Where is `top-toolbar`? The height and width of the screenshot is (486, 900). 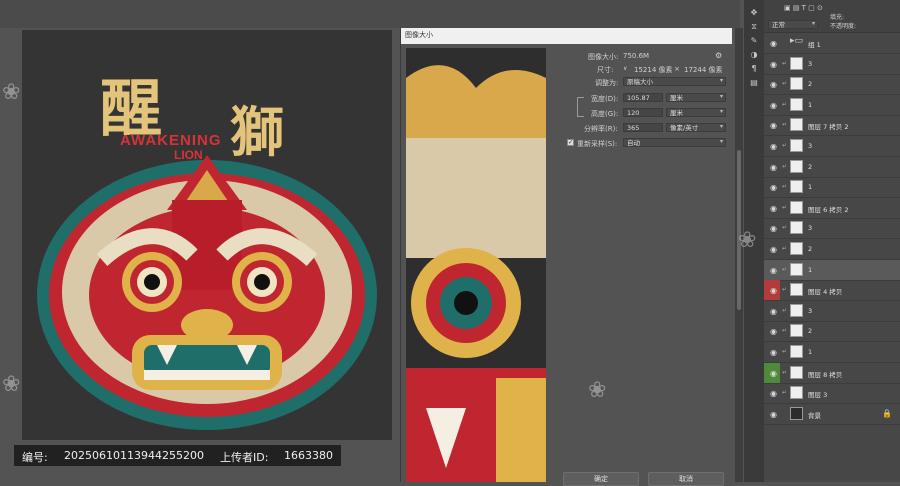
top-toolbar is located at coordinates (370, 14).